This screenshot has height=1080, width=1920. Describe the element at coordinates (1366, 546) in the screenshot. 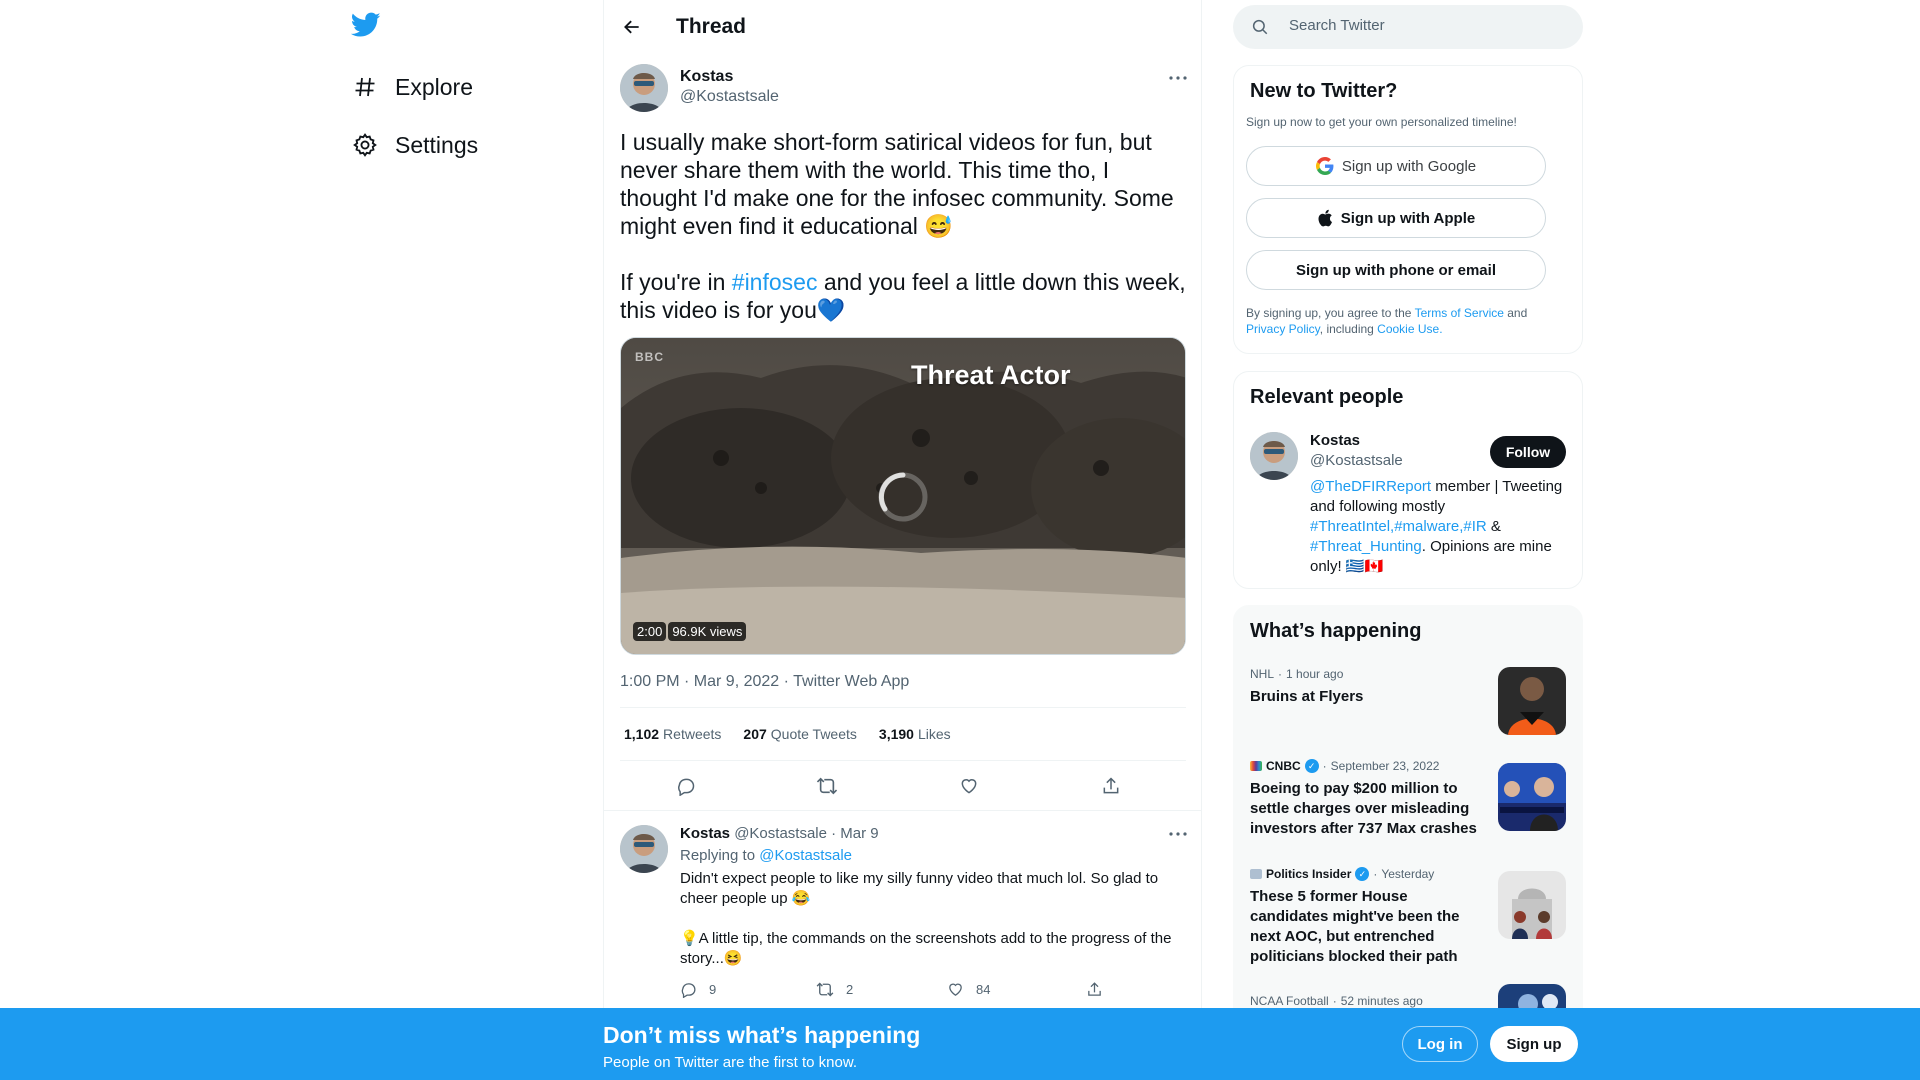

I see `bio-hashtag-link: #Threat_Hunting` at that location.